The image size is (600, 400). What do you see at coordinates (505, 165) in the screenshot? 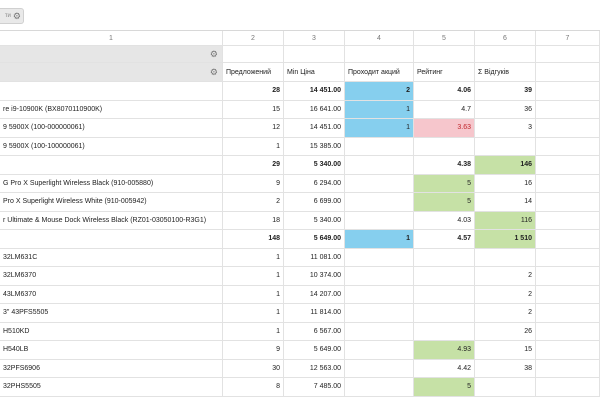
I see `reviews-cell: 146` at bounding box center [505, 165].